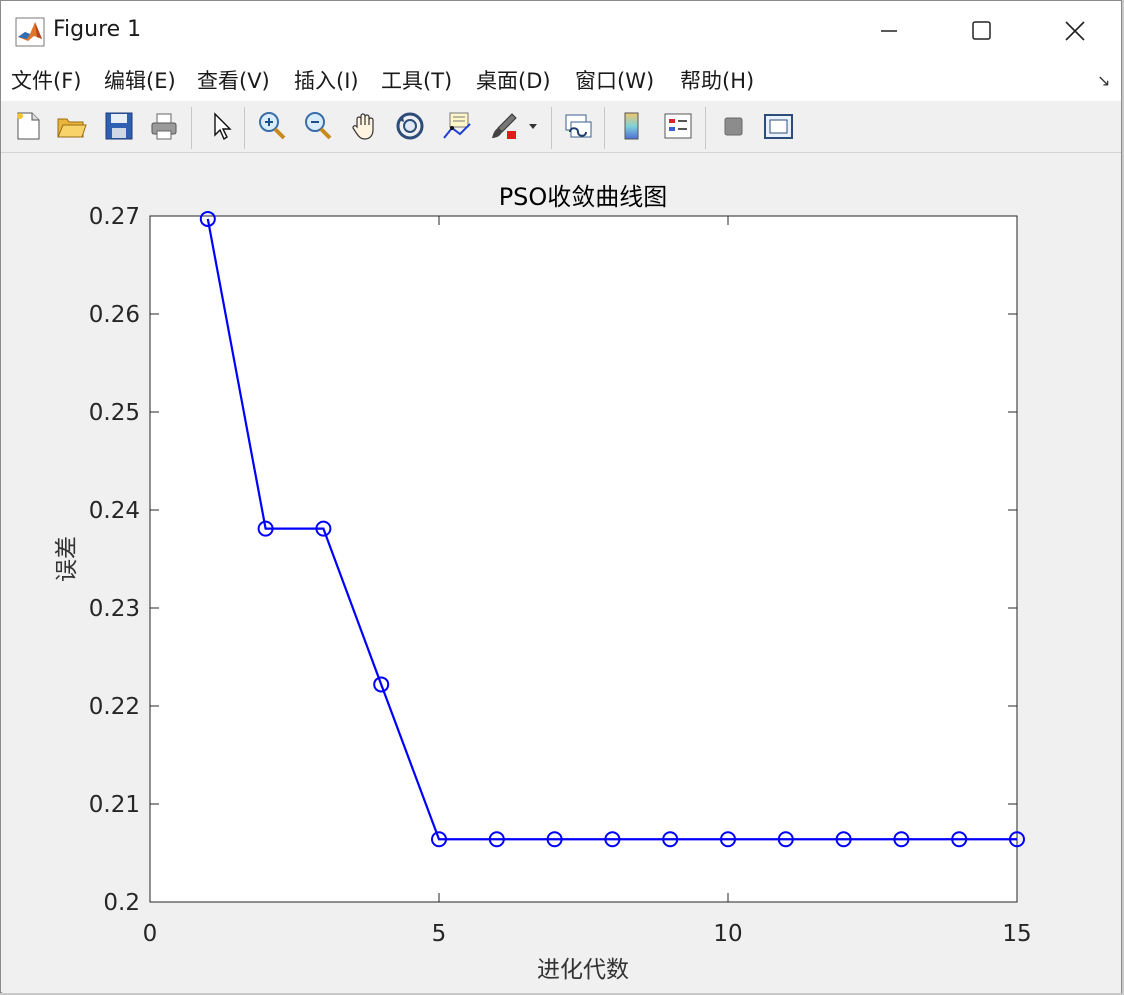 The width and height of the screenshot is (1124, 995). I want to click on hide-plot-tools-button, so click(733, 126).